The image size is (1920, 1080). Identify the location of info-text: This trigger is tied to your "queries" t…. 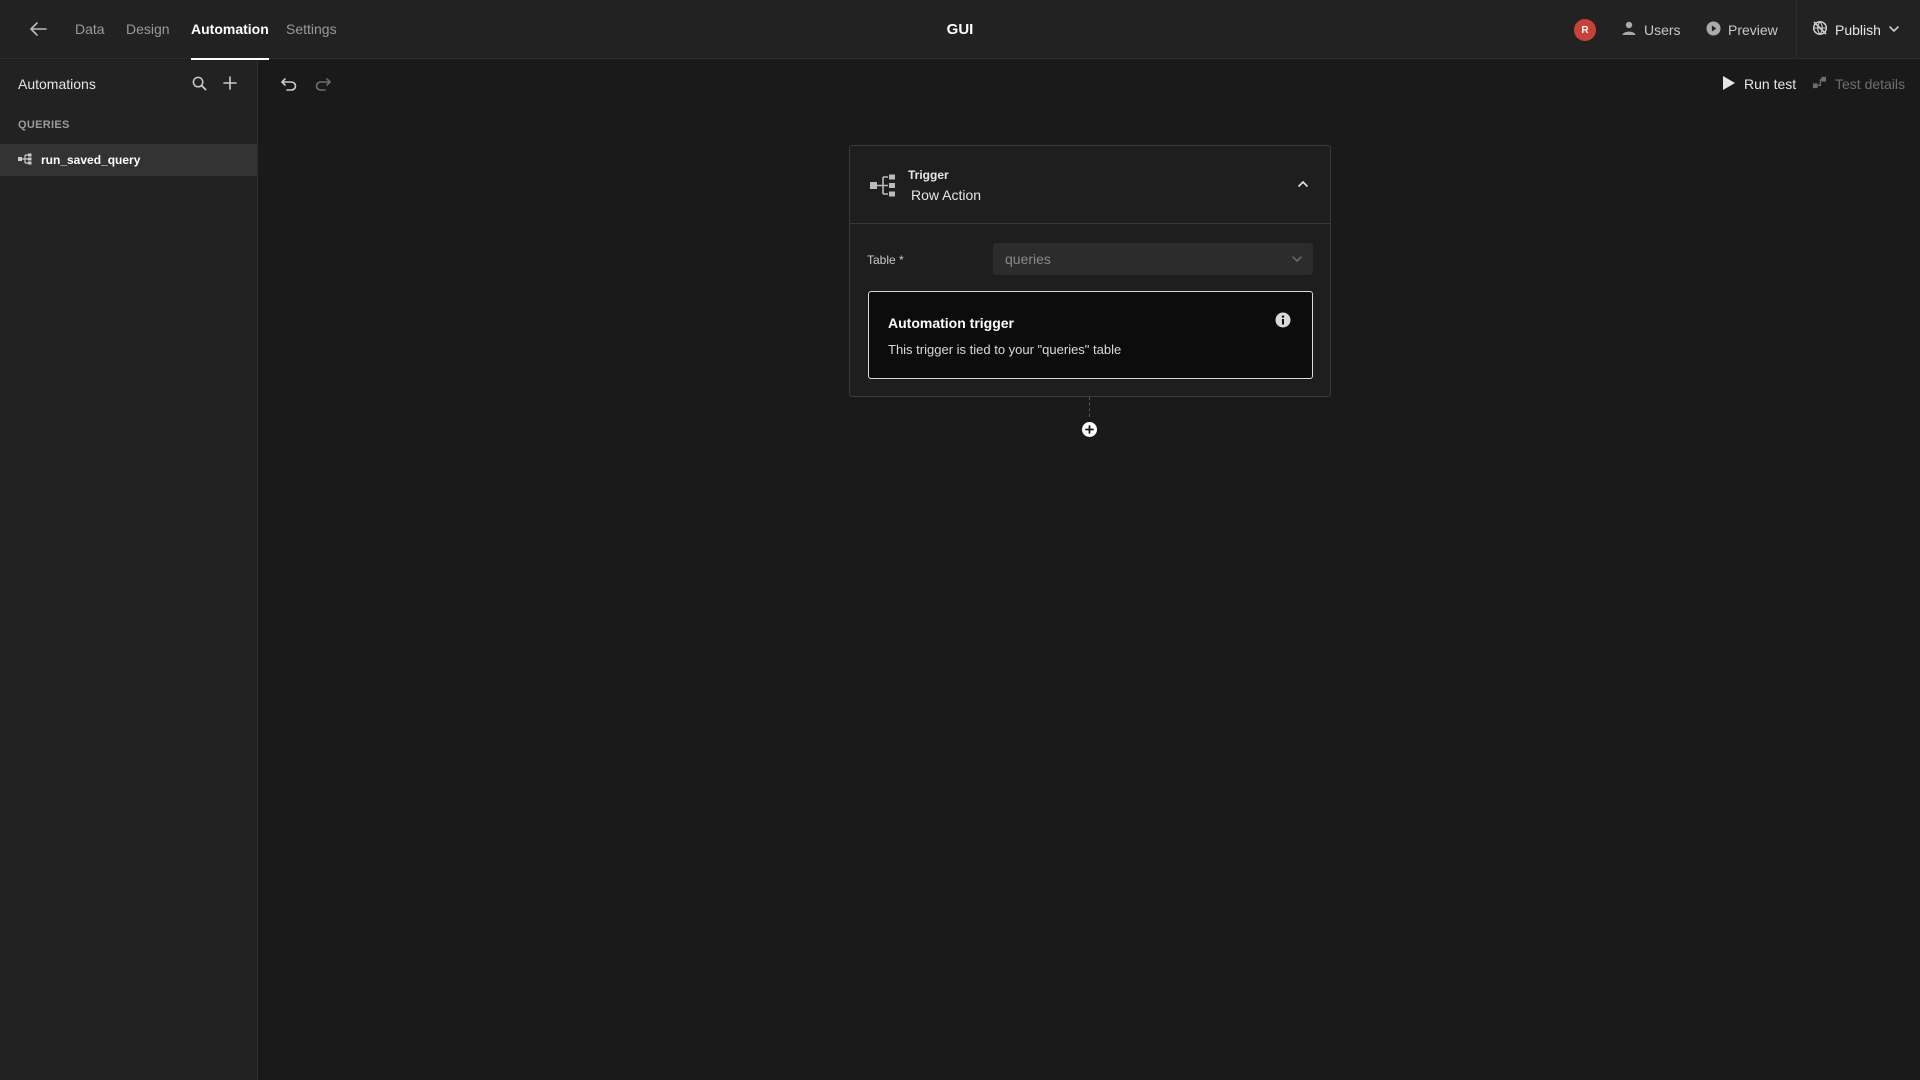
(1005, 349).